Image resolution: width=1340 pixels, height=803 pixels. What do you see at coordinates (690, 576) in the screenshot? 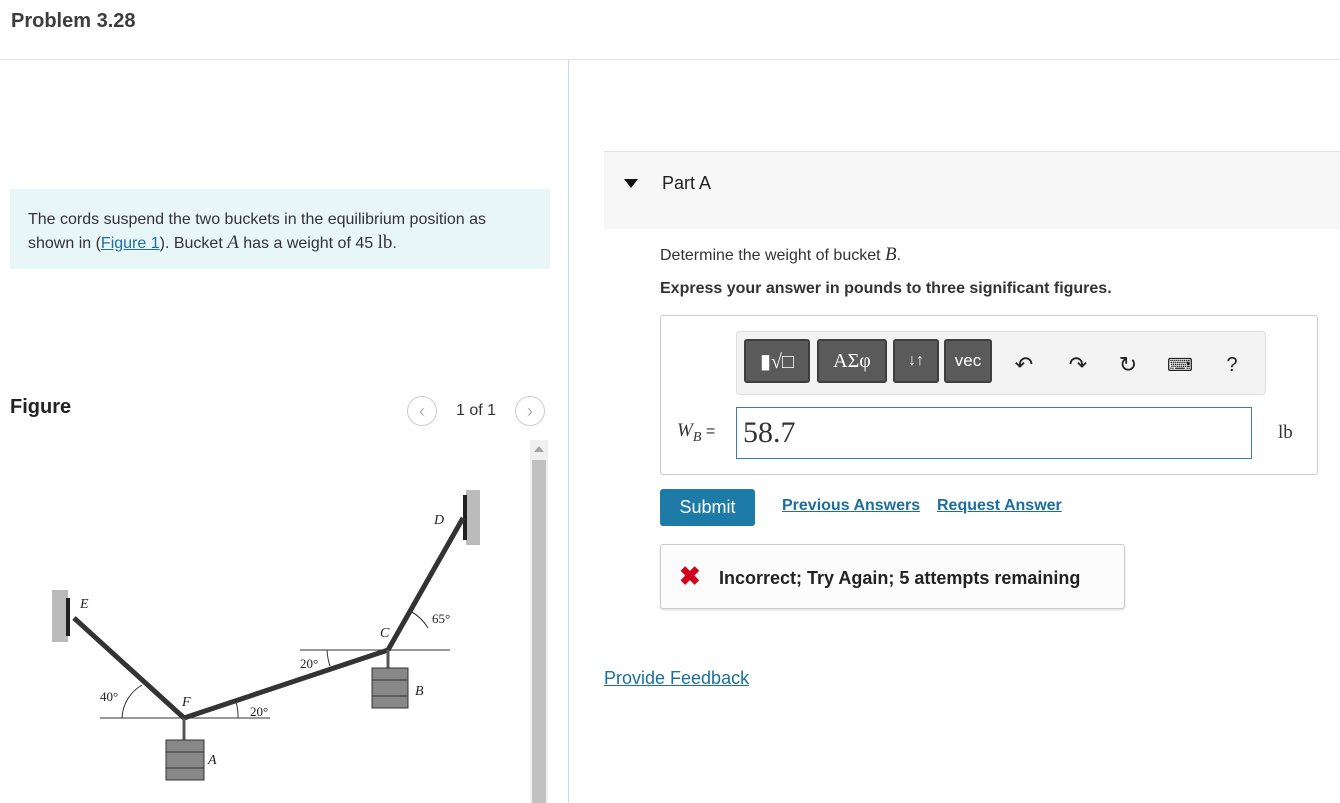
I see `close-icon: ✖` at bounding box center [690, 576].